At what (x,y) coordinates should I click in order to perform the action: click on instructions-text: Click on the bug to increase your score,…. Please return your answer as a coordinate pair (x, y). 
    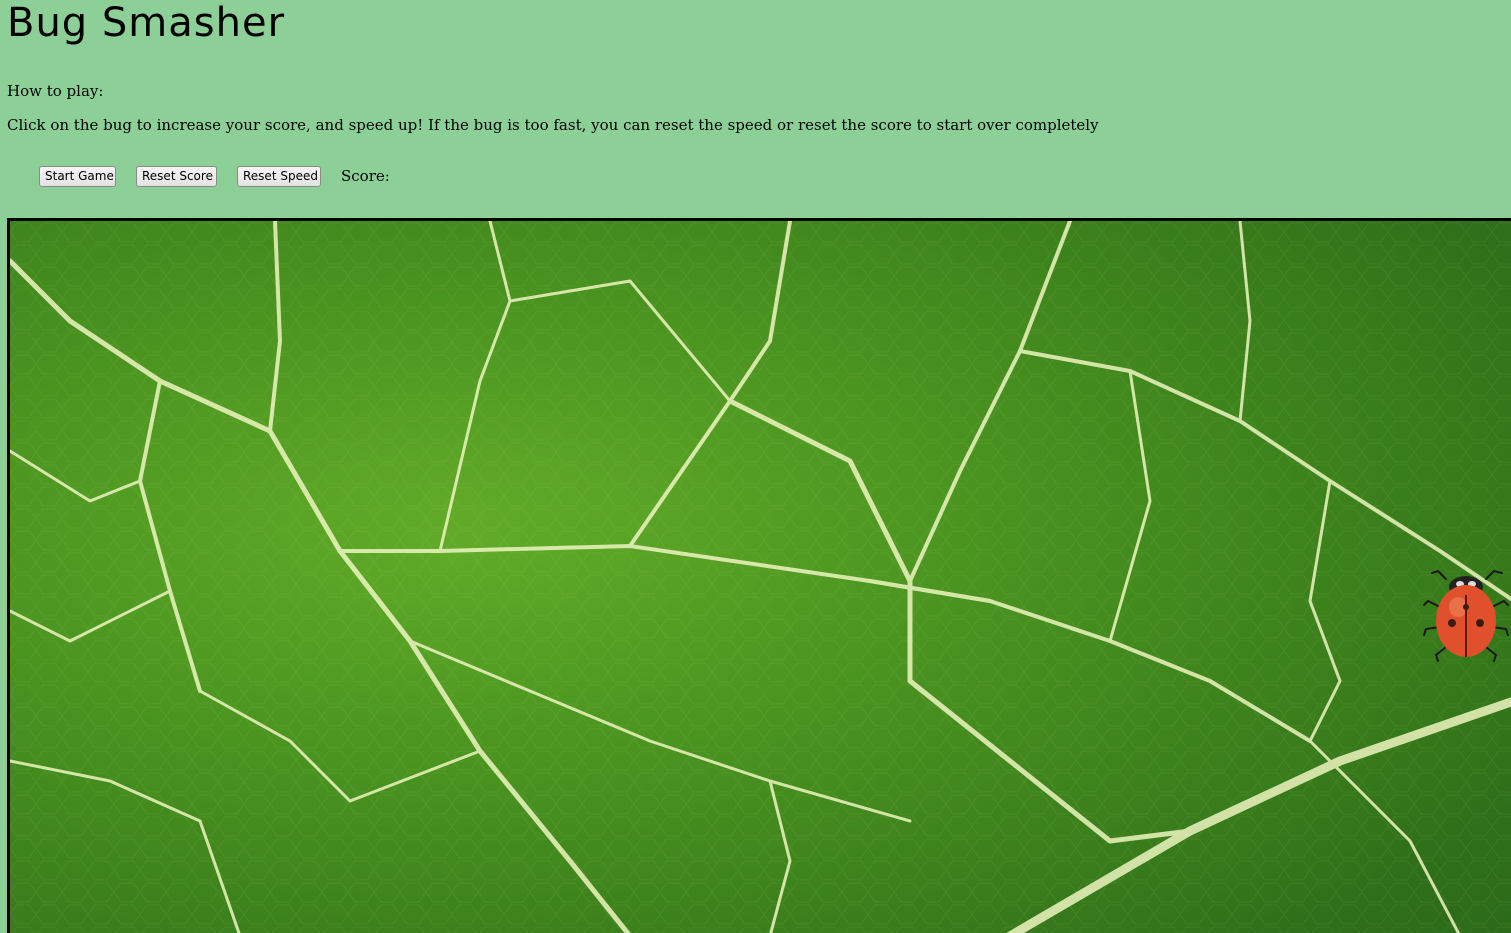
    Looking at the image, I should click on (553, 125).